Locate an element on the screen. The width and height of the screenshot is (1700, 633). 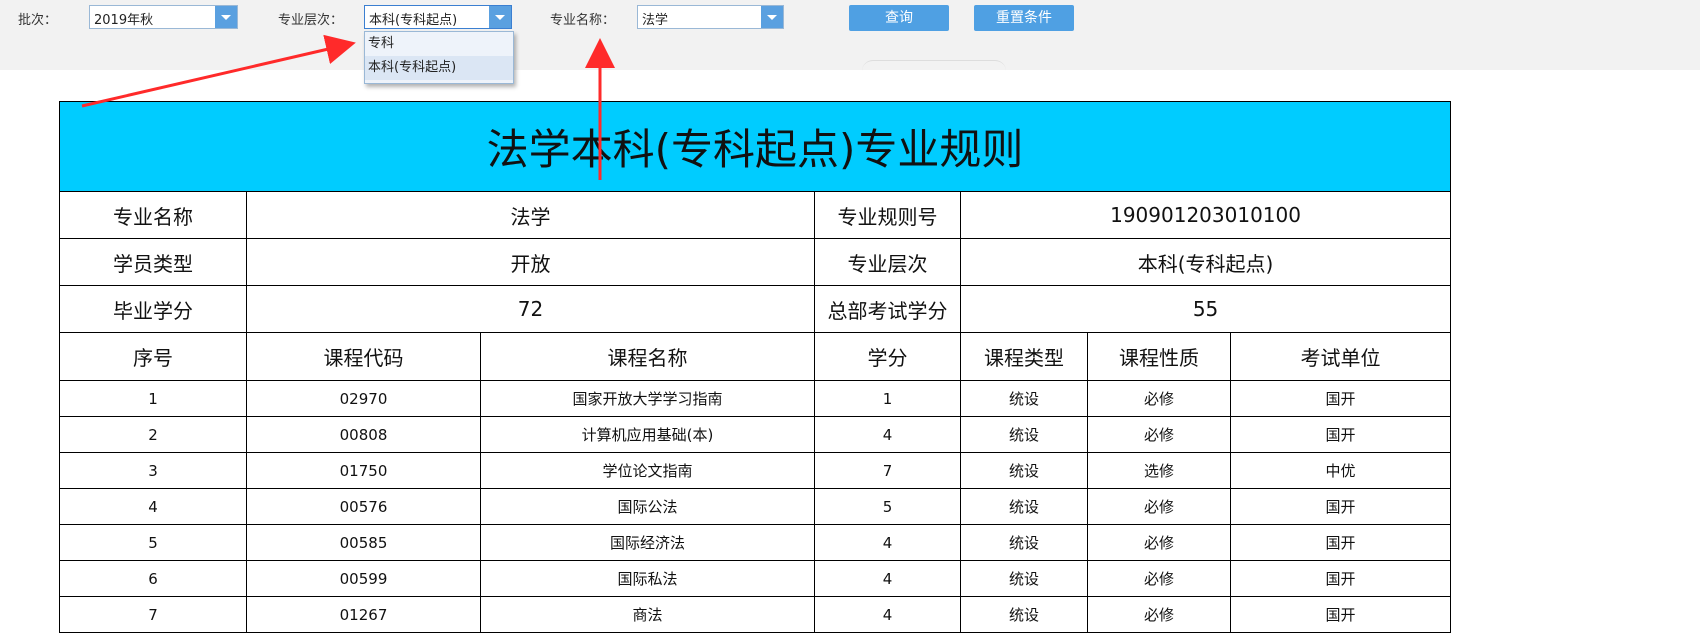
table-cell: 6 is located at coordinates (153, 578).